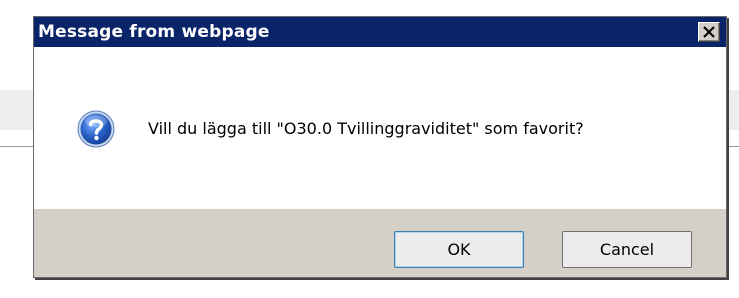 Image resolution: width=739 pixels, height=298 pixels. I want to click on question-icon, so click(96, 129).